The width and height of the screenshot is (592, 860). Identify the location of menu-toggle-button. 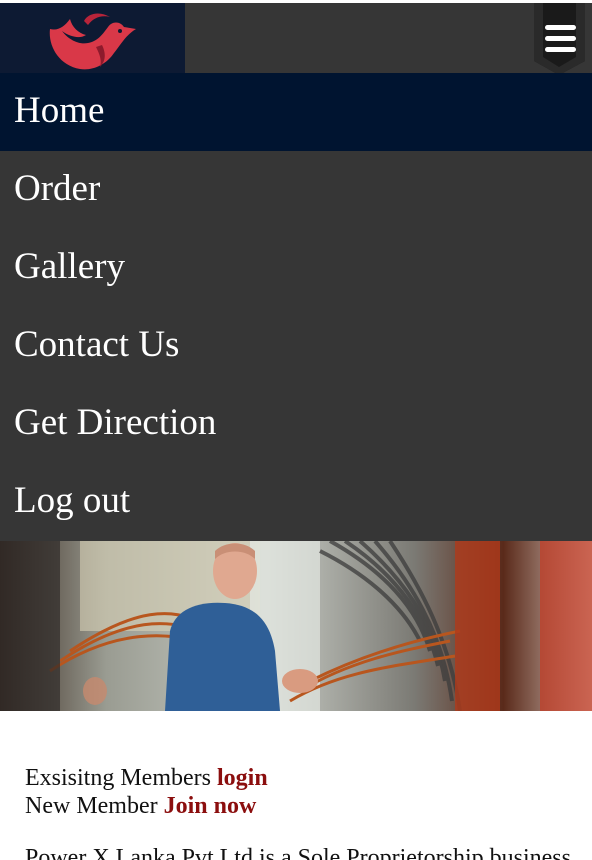
(559, 39).